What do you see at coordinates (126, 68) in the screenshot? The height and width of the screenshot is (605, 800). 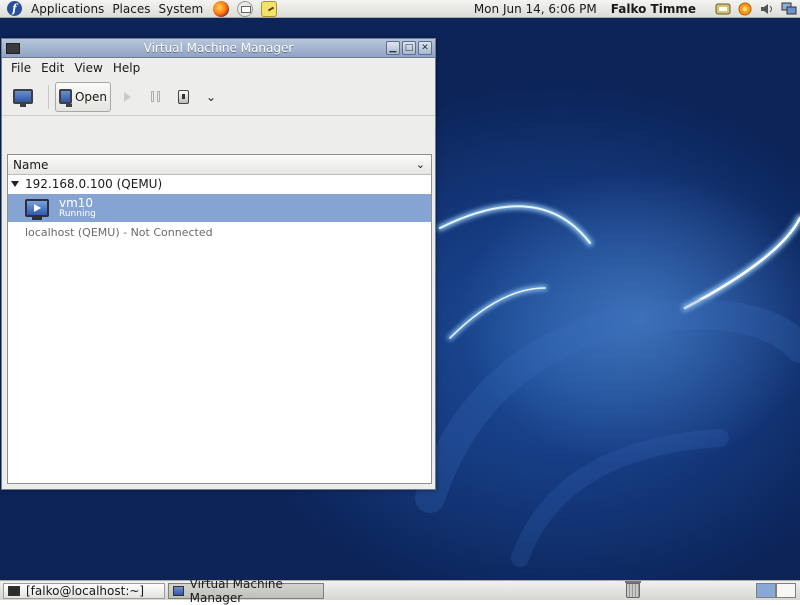 I see `menu-help: Help` at bounding box center [126, 68].